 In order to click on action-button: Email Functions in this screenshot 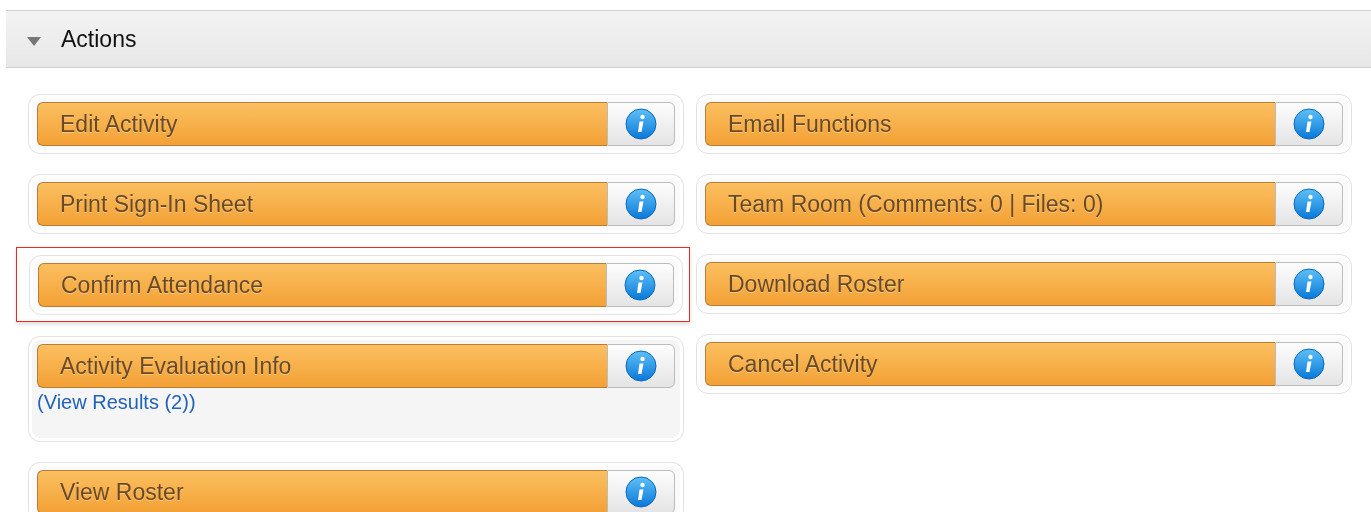, I will do `click(990, 124)`.